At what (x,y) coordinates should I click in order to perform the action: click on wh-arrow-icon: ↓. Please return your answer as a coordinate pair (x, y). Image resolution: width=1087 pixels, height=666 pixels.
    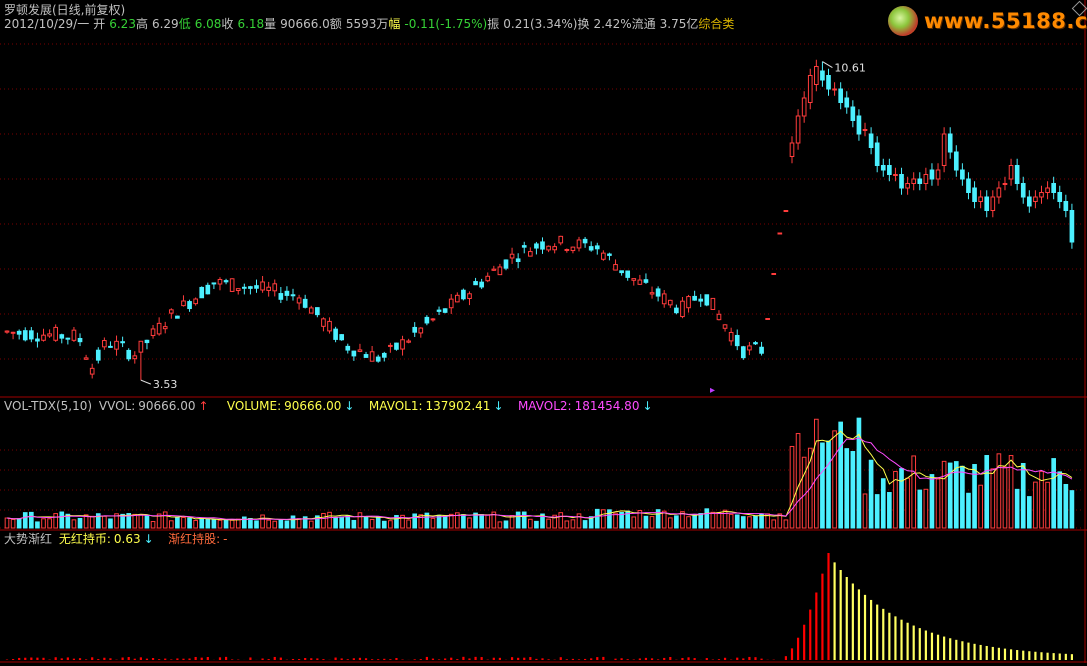
    Looking at the image, I should click on (148, 539).